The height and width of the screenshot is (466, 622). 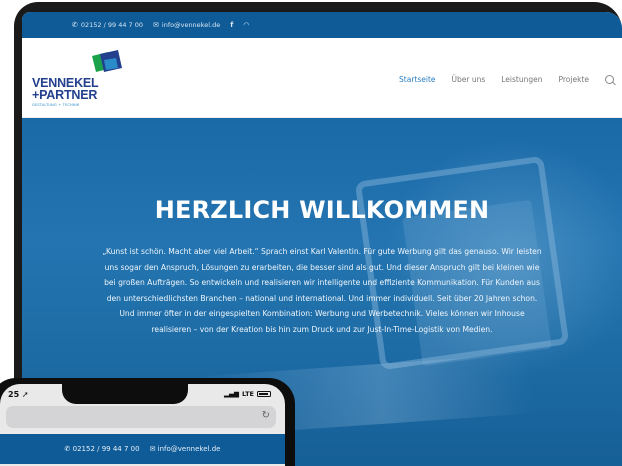 What do you see at coordinates (107, 61) in the screenshot?
I see `logo-mark-icon` at bounding box center [107, 61].